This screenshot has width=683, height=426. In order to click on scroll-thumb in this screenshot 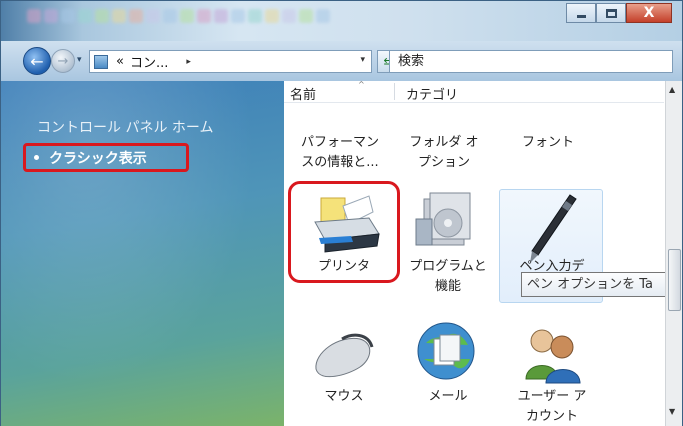, I will do `click(674, 280)`.